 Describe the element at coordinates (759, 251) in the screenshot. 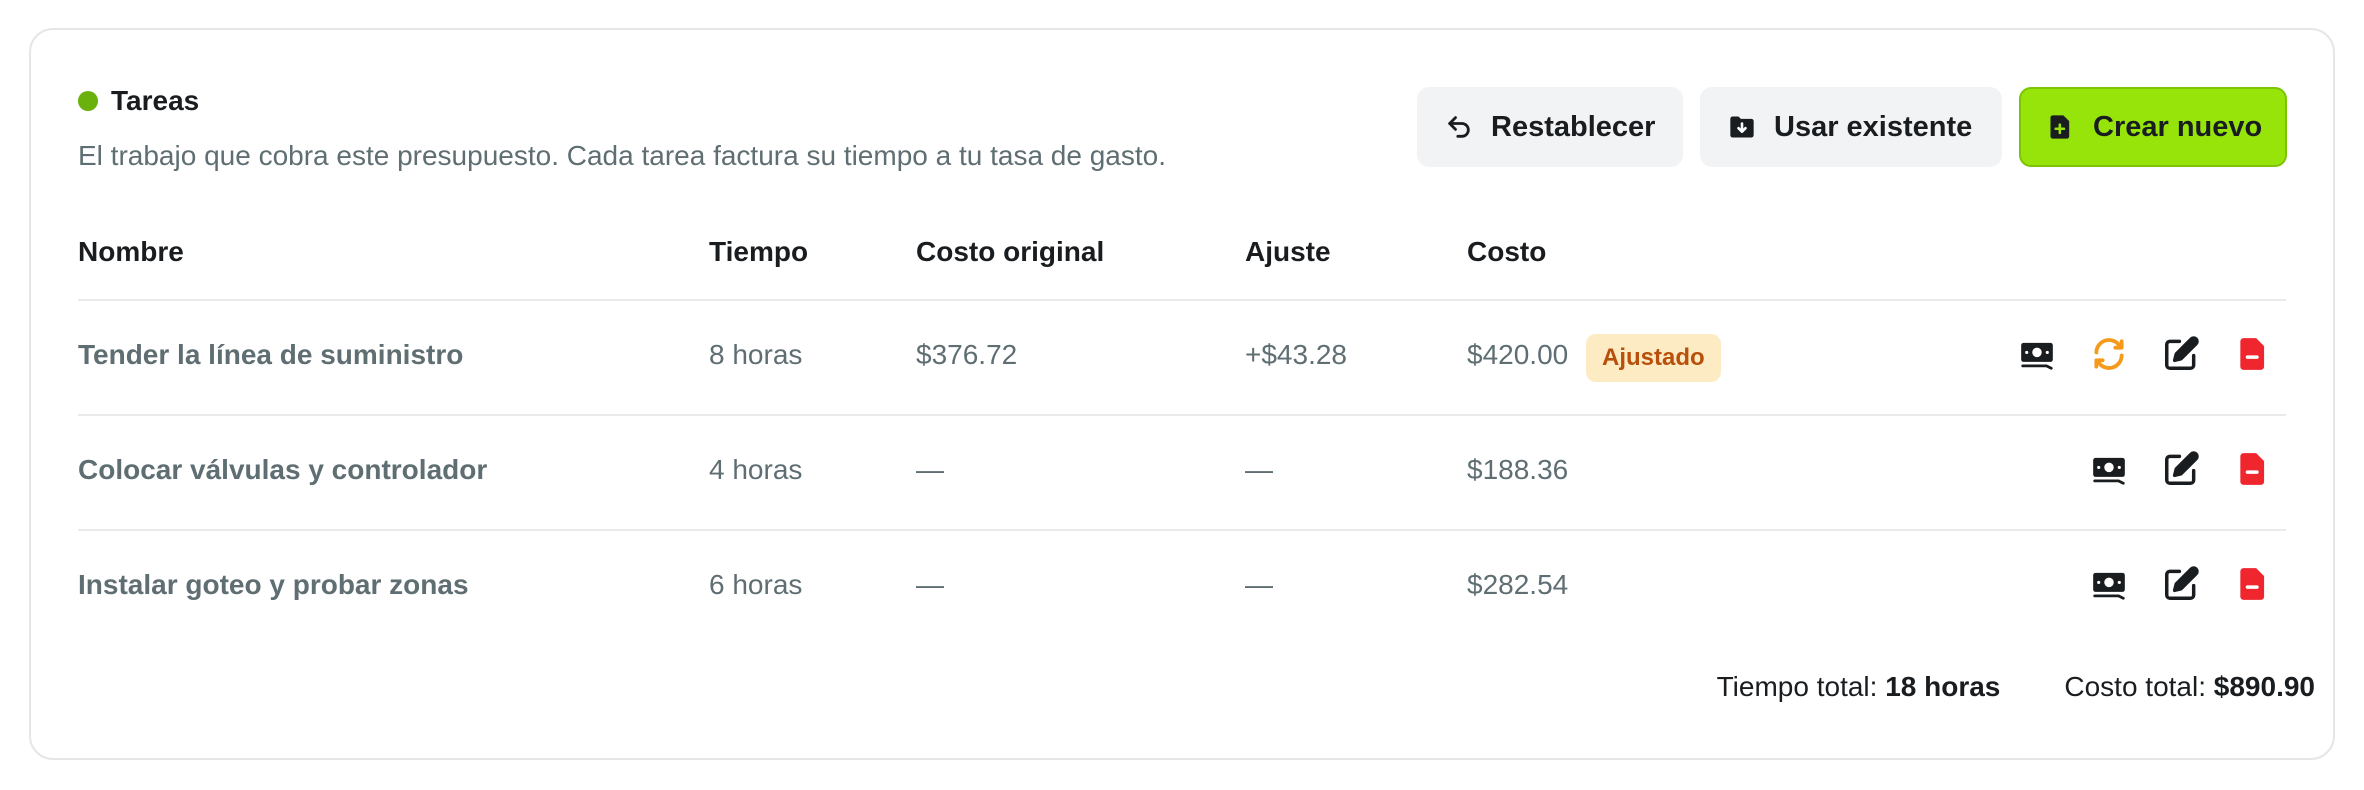

I see `column-header-time: Tiempo` at that location.